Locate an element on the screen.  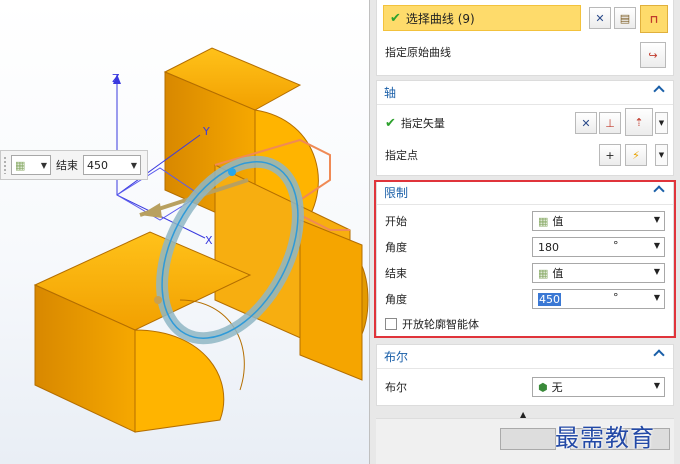
point-type-dropdown: ▼ is located at coordinates (661, 155).